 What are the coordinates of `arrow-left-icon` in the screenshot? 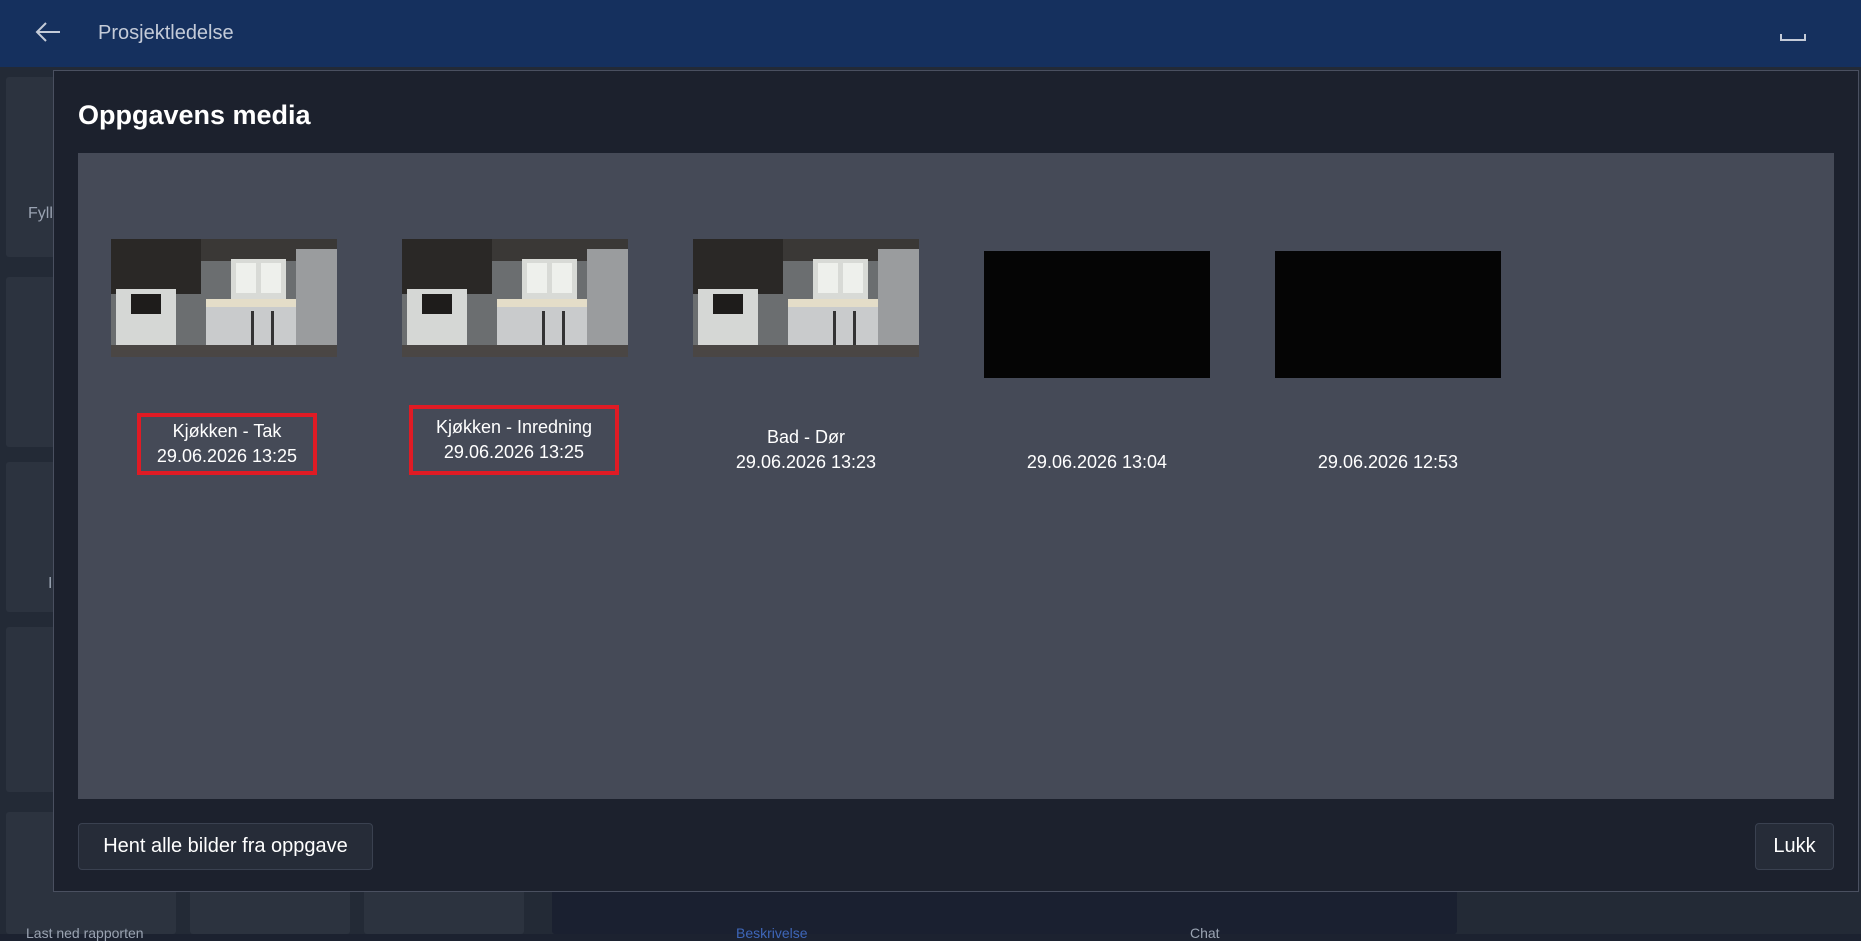 It's located at (47, 32).